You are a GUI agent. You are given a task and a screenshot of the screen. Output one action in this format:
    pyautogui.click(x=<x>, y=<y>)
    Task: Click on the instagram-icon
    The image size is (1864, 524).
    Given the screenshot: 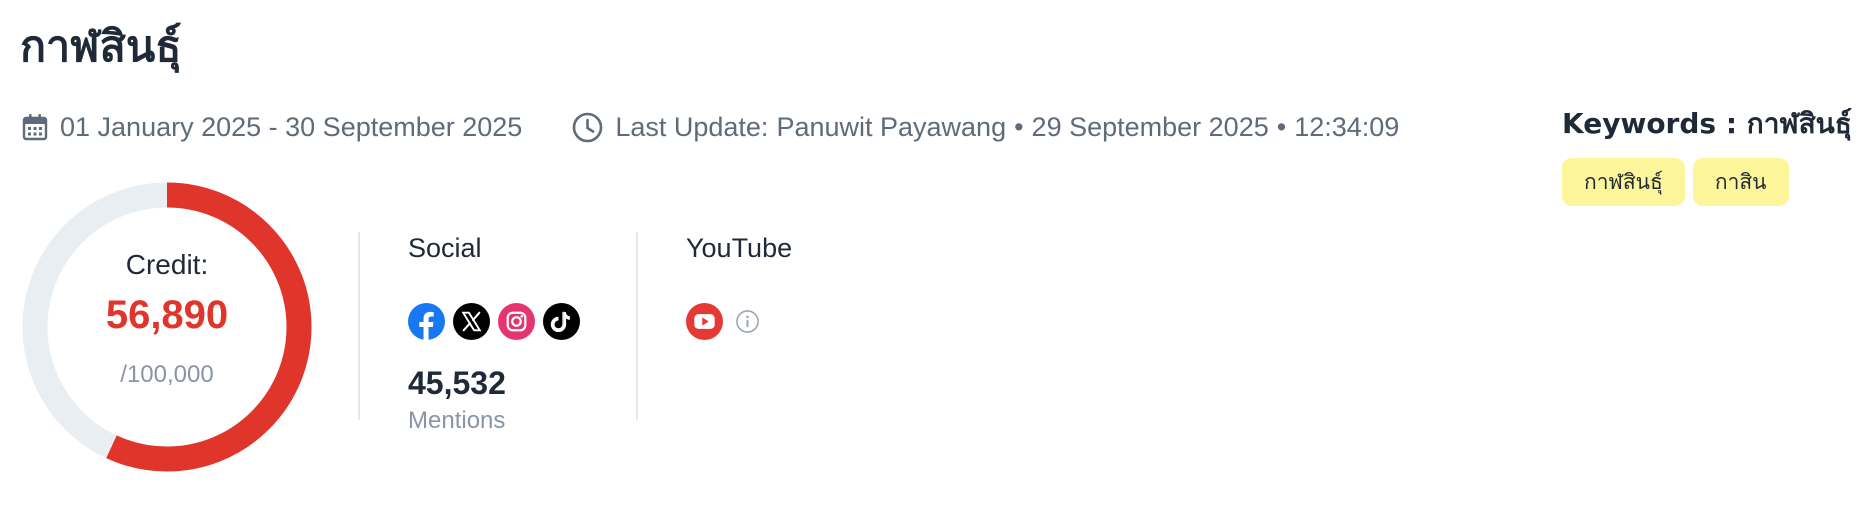 What is the action you would take?
    pyautogui.click(x=516, y=321)
    